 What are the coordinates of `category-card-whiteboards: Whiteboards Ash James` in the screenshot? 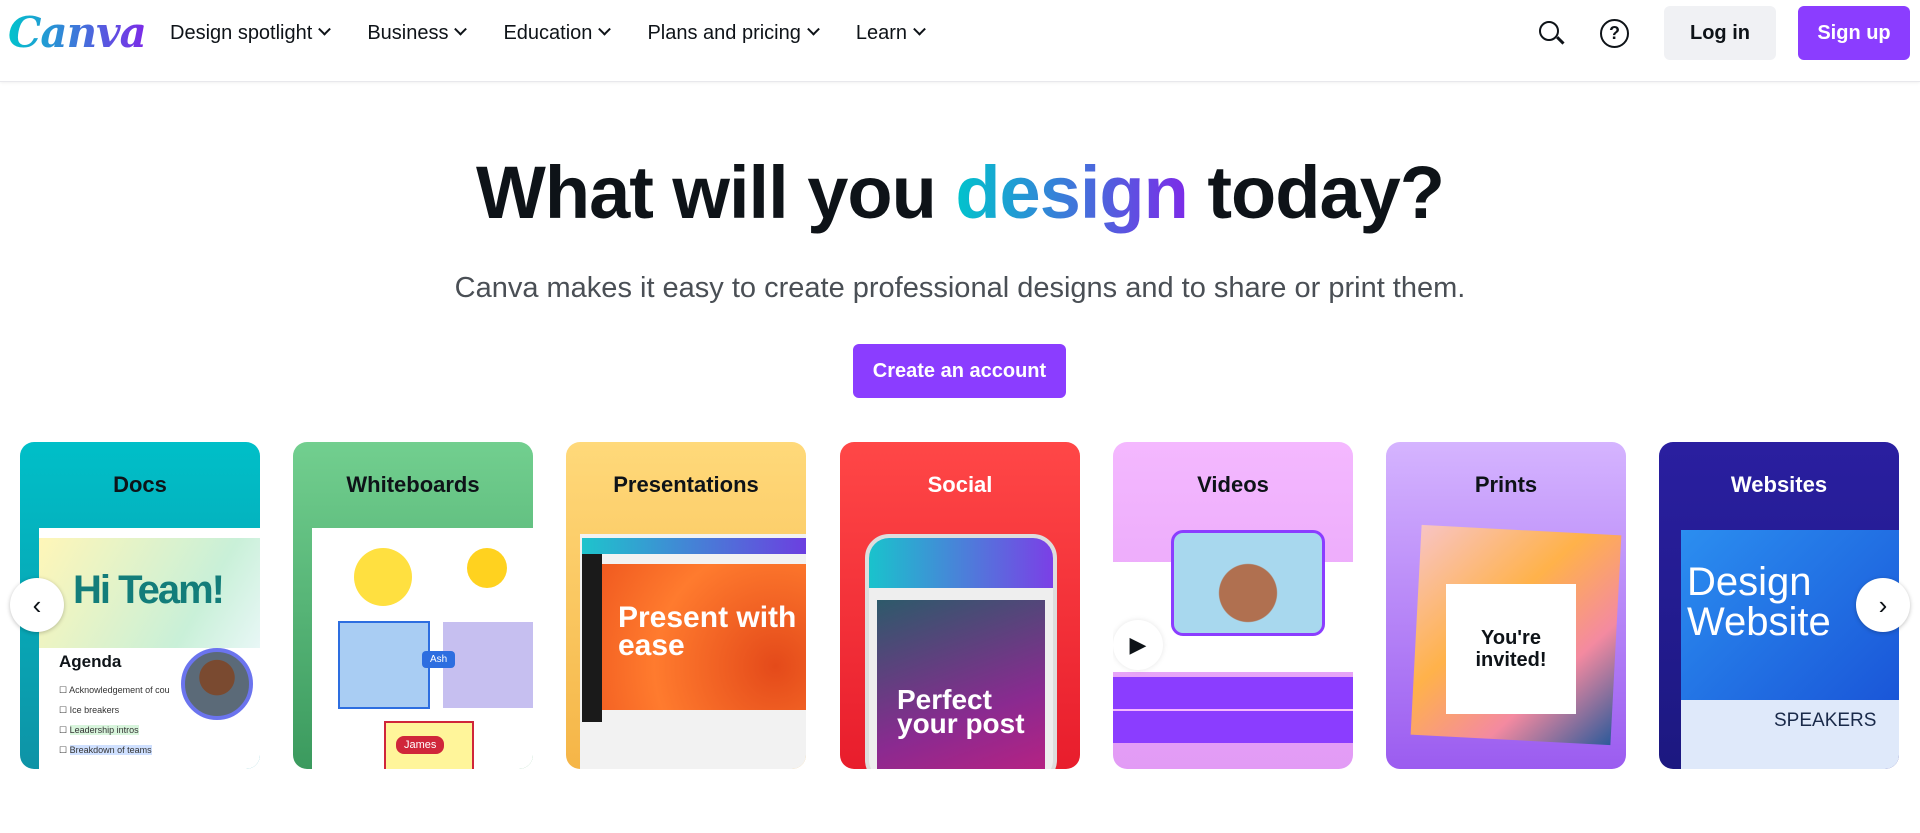 It's located at (413, 605).